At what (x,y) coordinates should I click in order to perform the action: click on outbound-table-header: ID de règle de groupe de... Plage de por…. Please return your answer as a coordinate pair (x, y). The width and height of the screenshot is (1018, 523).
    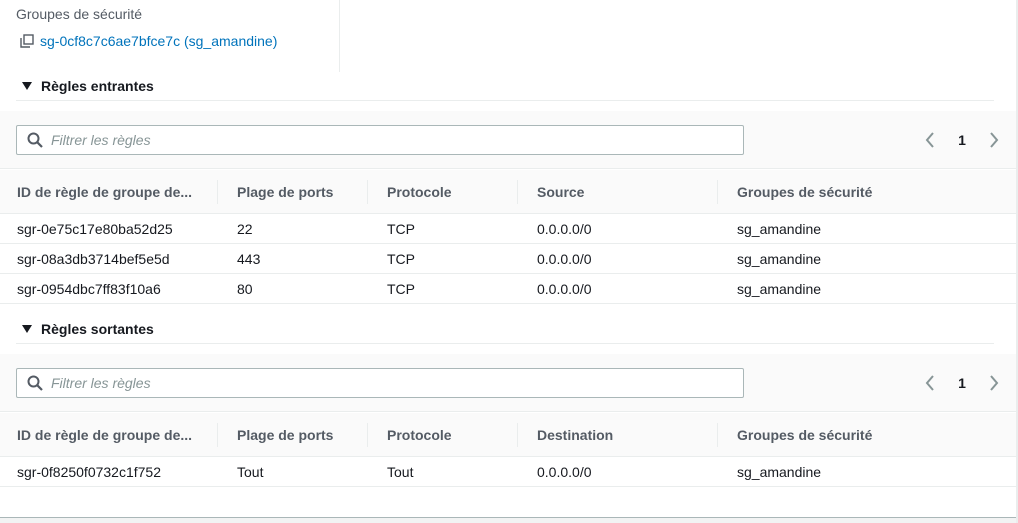
    Looking at the image, I should click on (509, 435).